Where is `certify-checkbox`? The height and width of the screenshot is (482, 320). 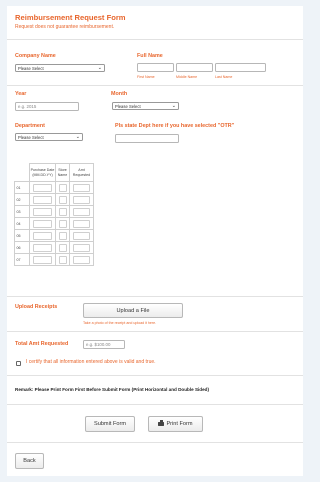 certify-checkbox is located at coordinates (18, 363).